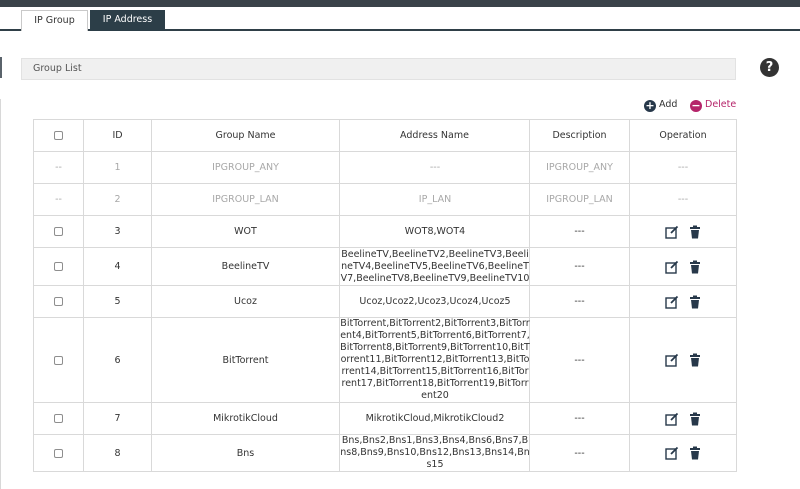  I want to click on row-id: 2, so click(117, 199).